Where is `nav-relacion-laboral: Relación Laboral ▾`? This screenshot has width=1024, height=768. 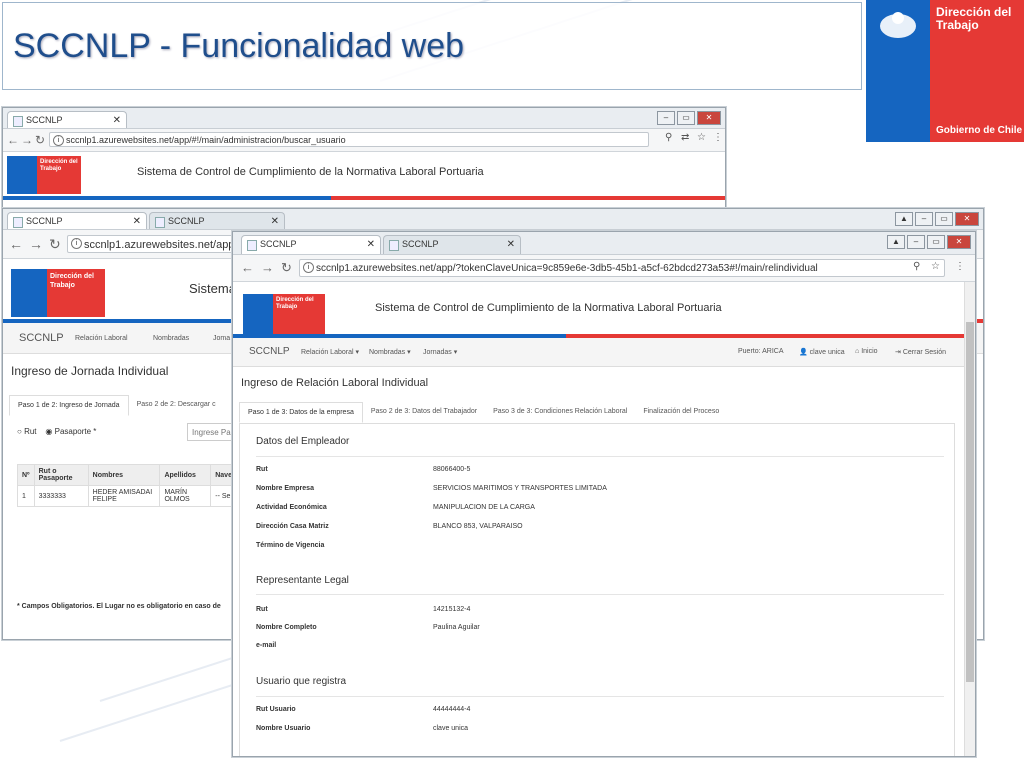
nav-relacion-laboral: Relación Laboral ▾ is located at coordinates (330, 352).